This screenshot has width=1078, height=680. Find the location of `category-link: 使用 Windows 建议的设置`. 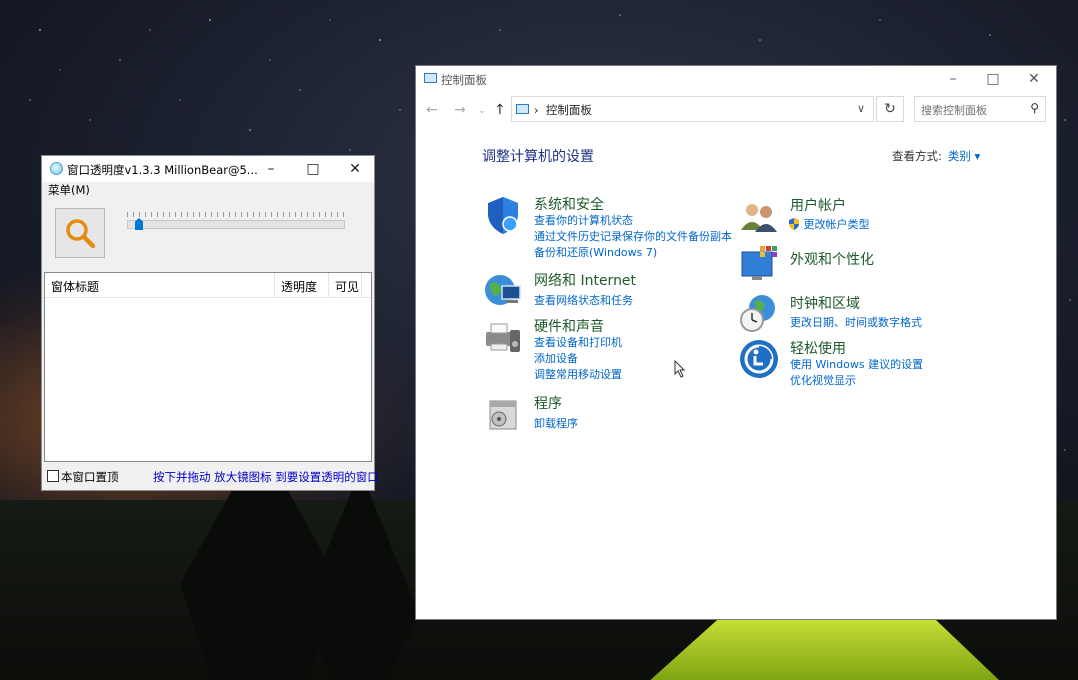

category-link: 使用 Windows 建议的设置 is located at coordinates (856, 364).